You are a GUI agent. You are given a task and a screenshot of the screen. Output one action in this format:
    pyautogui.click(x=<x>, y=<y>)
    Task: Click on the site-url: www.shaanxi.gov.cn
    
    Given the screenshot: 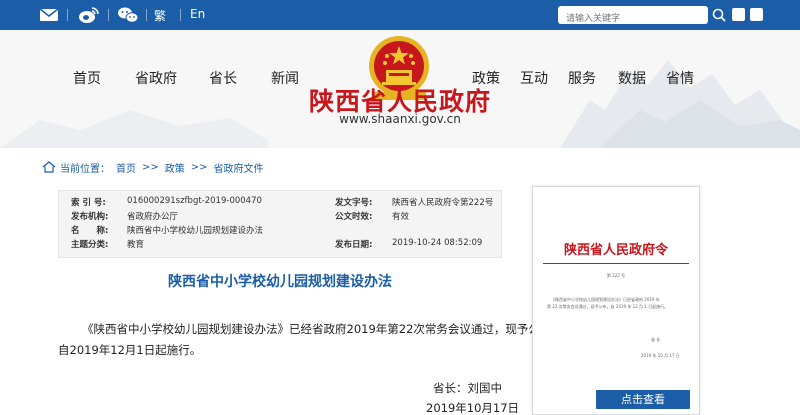 What is the action you would take?
    pyautogui.click(x=400, y=119)
    